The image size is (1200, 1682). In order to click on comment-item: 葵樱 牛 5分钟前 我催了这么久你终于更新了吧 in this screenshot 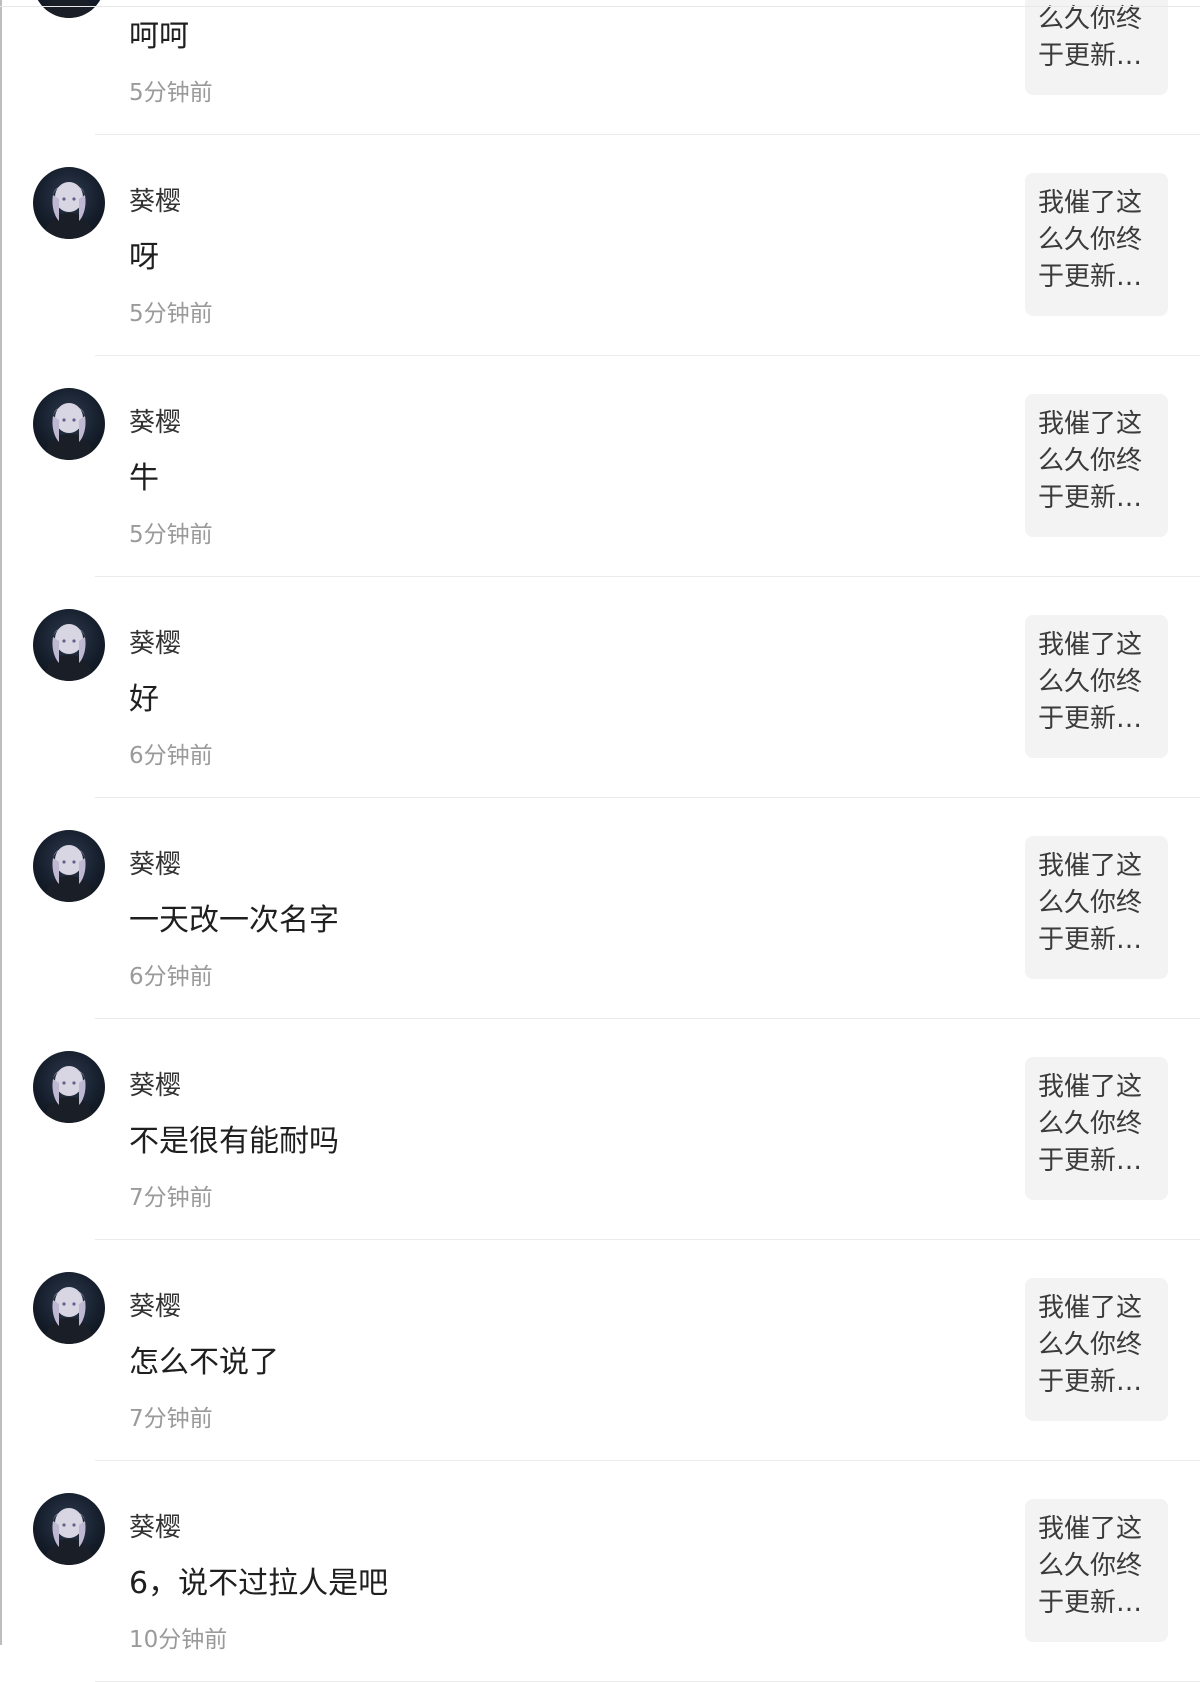, I will do `click(600, 466)`.